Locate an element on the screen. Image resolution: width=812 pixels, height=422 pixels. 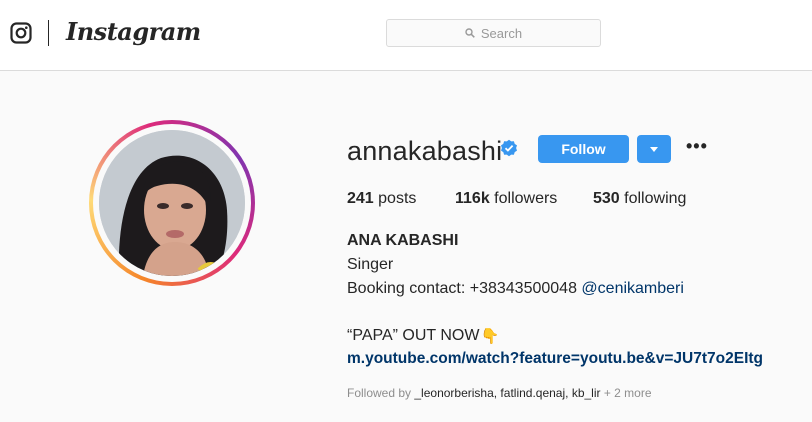
announcement-text: “PAPA” OUT NOW is located at coordinates (413, 335).